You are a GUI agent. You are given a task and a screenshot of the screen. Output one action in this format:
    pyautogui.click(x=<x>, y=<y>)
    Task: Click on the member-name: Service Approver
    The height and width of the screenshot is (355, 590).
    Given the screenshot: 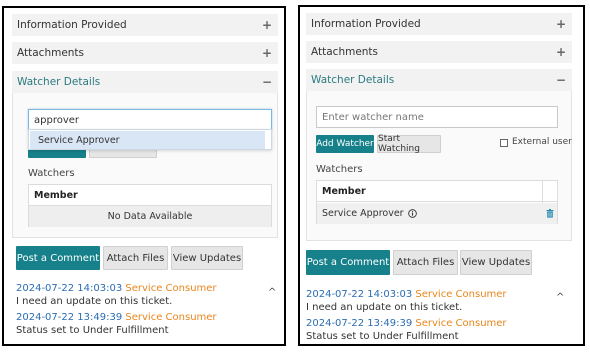 What is the action you would take?
    pyautogui.click(x=363, y=213)
    